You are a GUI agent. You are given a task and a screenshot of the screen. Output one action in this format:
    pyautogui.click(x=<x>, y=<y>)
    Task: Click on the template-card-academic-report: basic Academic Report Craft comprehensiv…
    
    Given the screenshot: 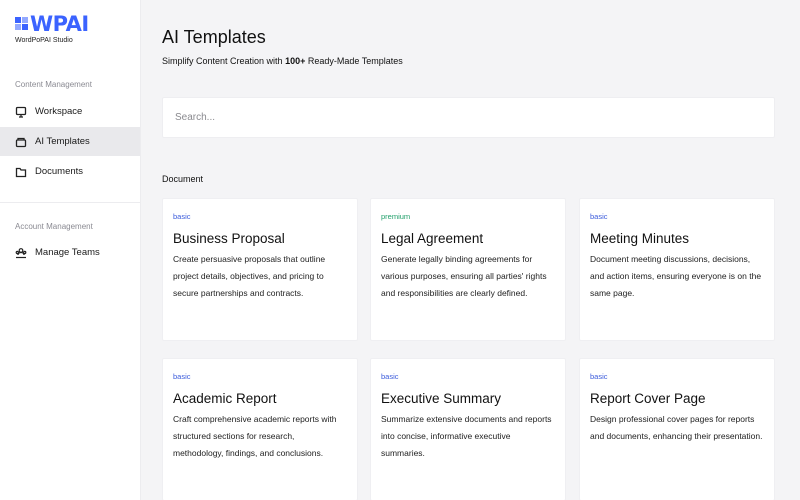 What is the action you would take?
    pyautogui.click(x=260, y=429)
    